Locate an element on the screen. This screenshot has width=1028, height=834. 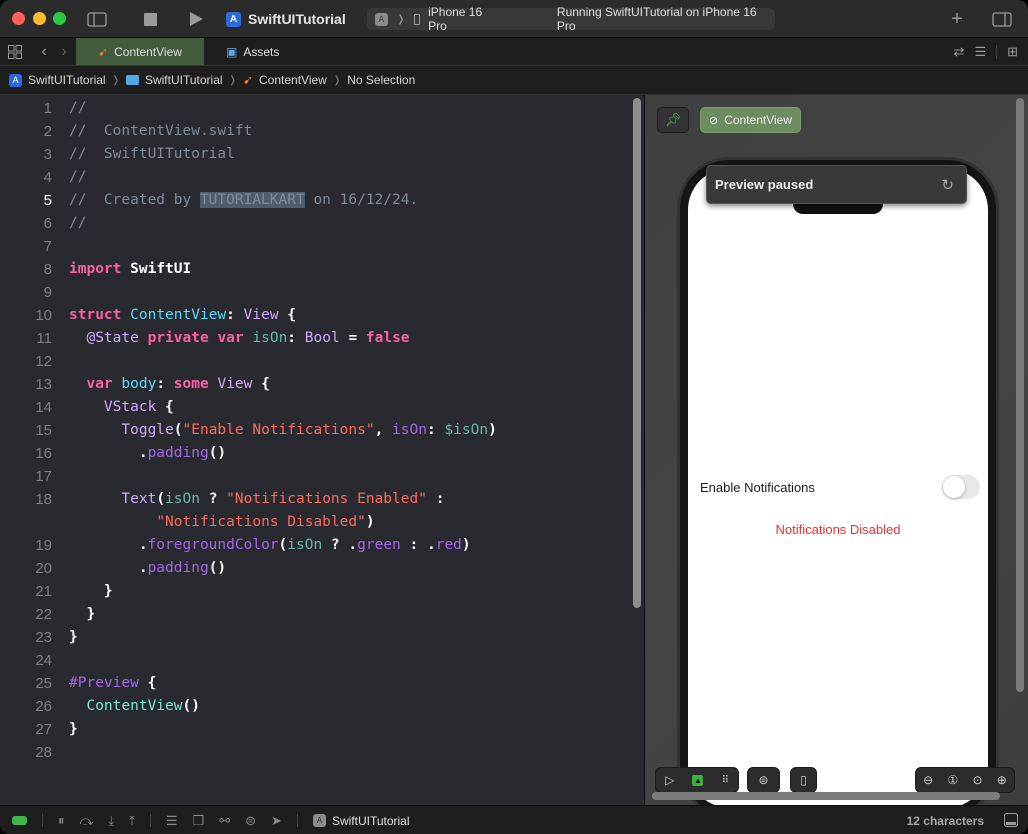
code-line: 18 Text(isOn ? "Notifications Enabled" : is located at coordinates (315, 499).